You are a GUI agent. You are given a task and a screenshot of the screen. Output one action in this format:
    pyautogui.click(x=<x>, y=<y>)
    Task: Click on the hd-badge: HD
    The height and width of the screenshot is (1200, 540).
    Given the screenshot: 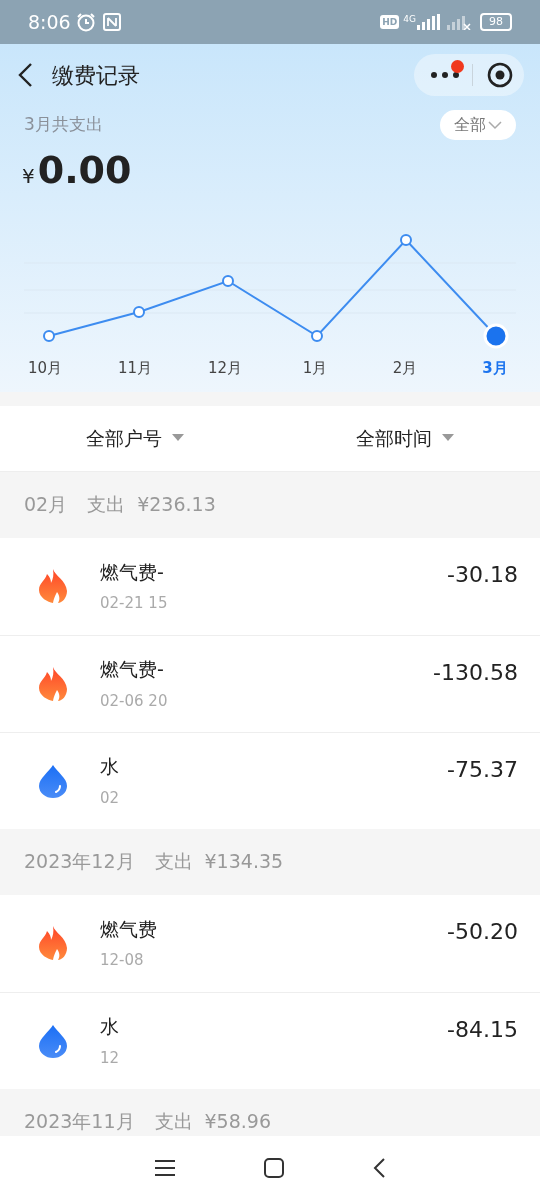 What is the action you would take?
    pyautogui.click(x=390, y=22)
    